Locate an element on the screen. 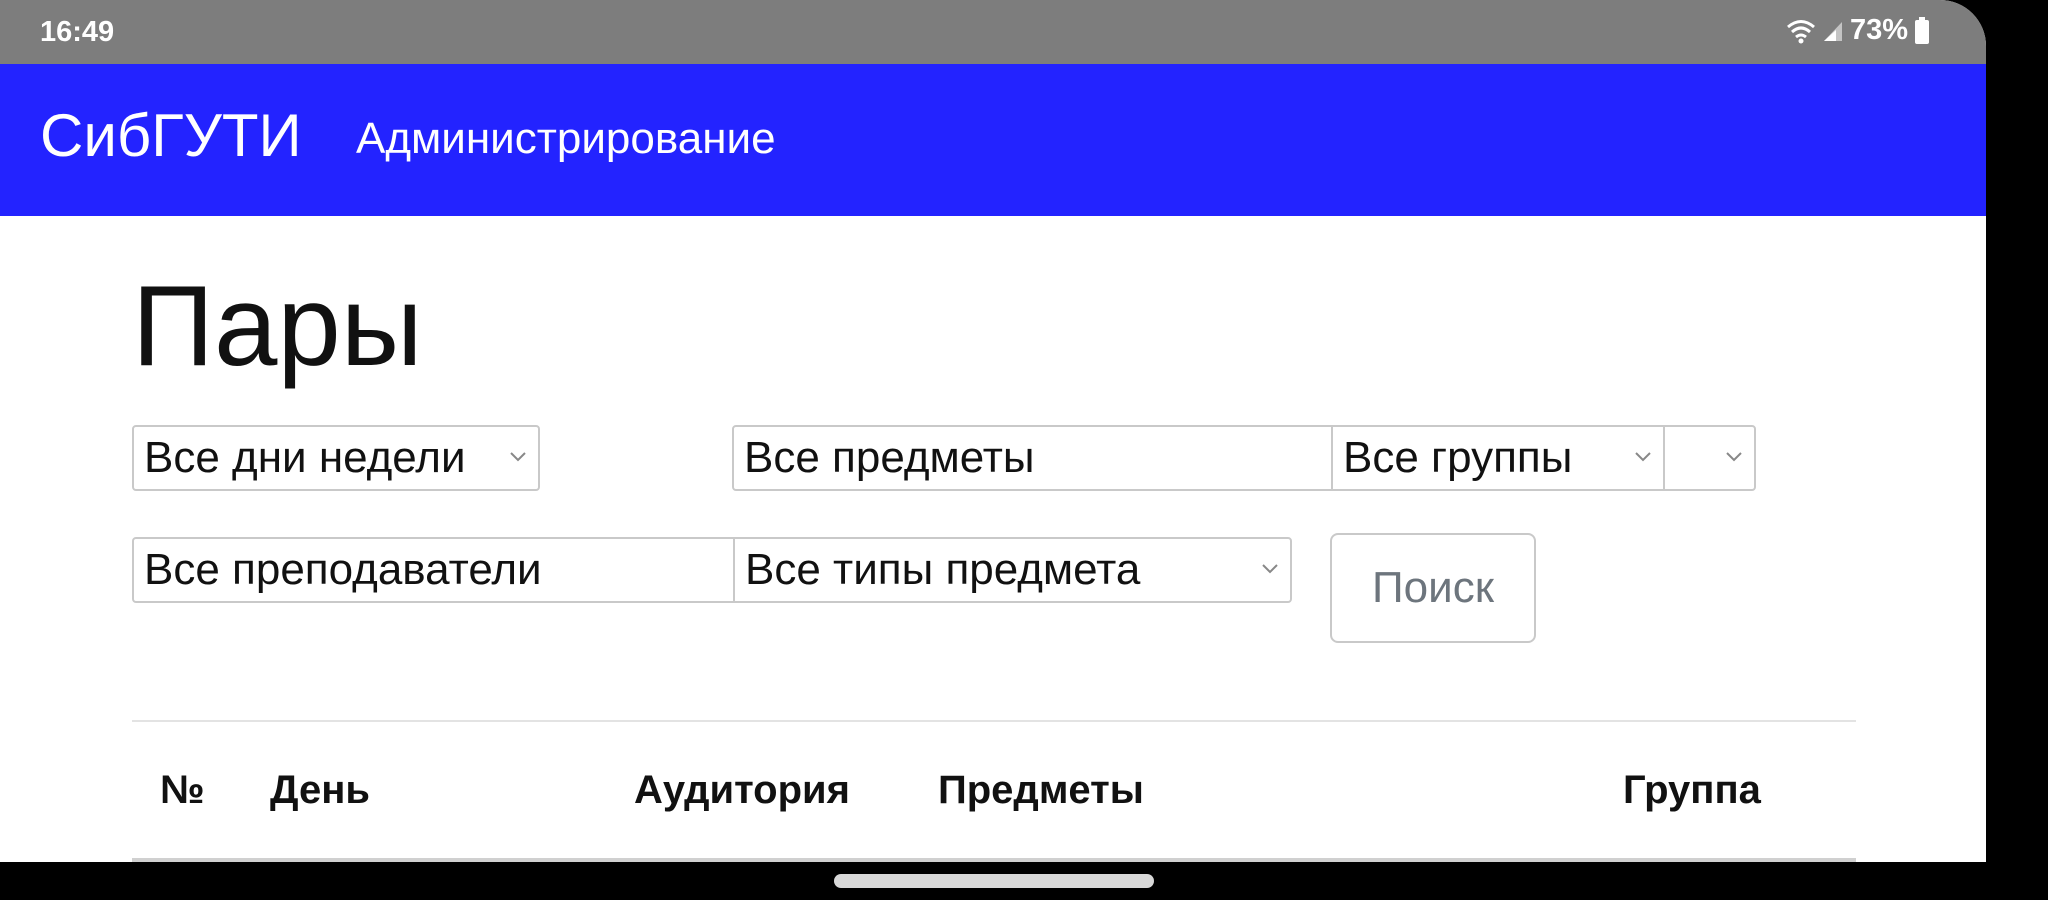  subject-type-select-value: Все типы предмета is located at coordinates (943, 569).